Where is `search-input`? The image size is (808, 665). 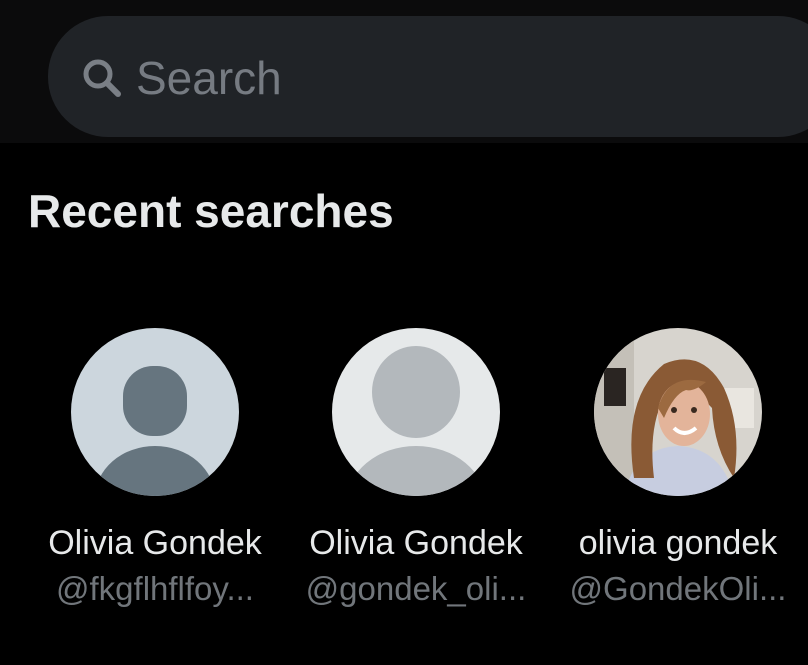 search-input is located at coordinates (436, 78).